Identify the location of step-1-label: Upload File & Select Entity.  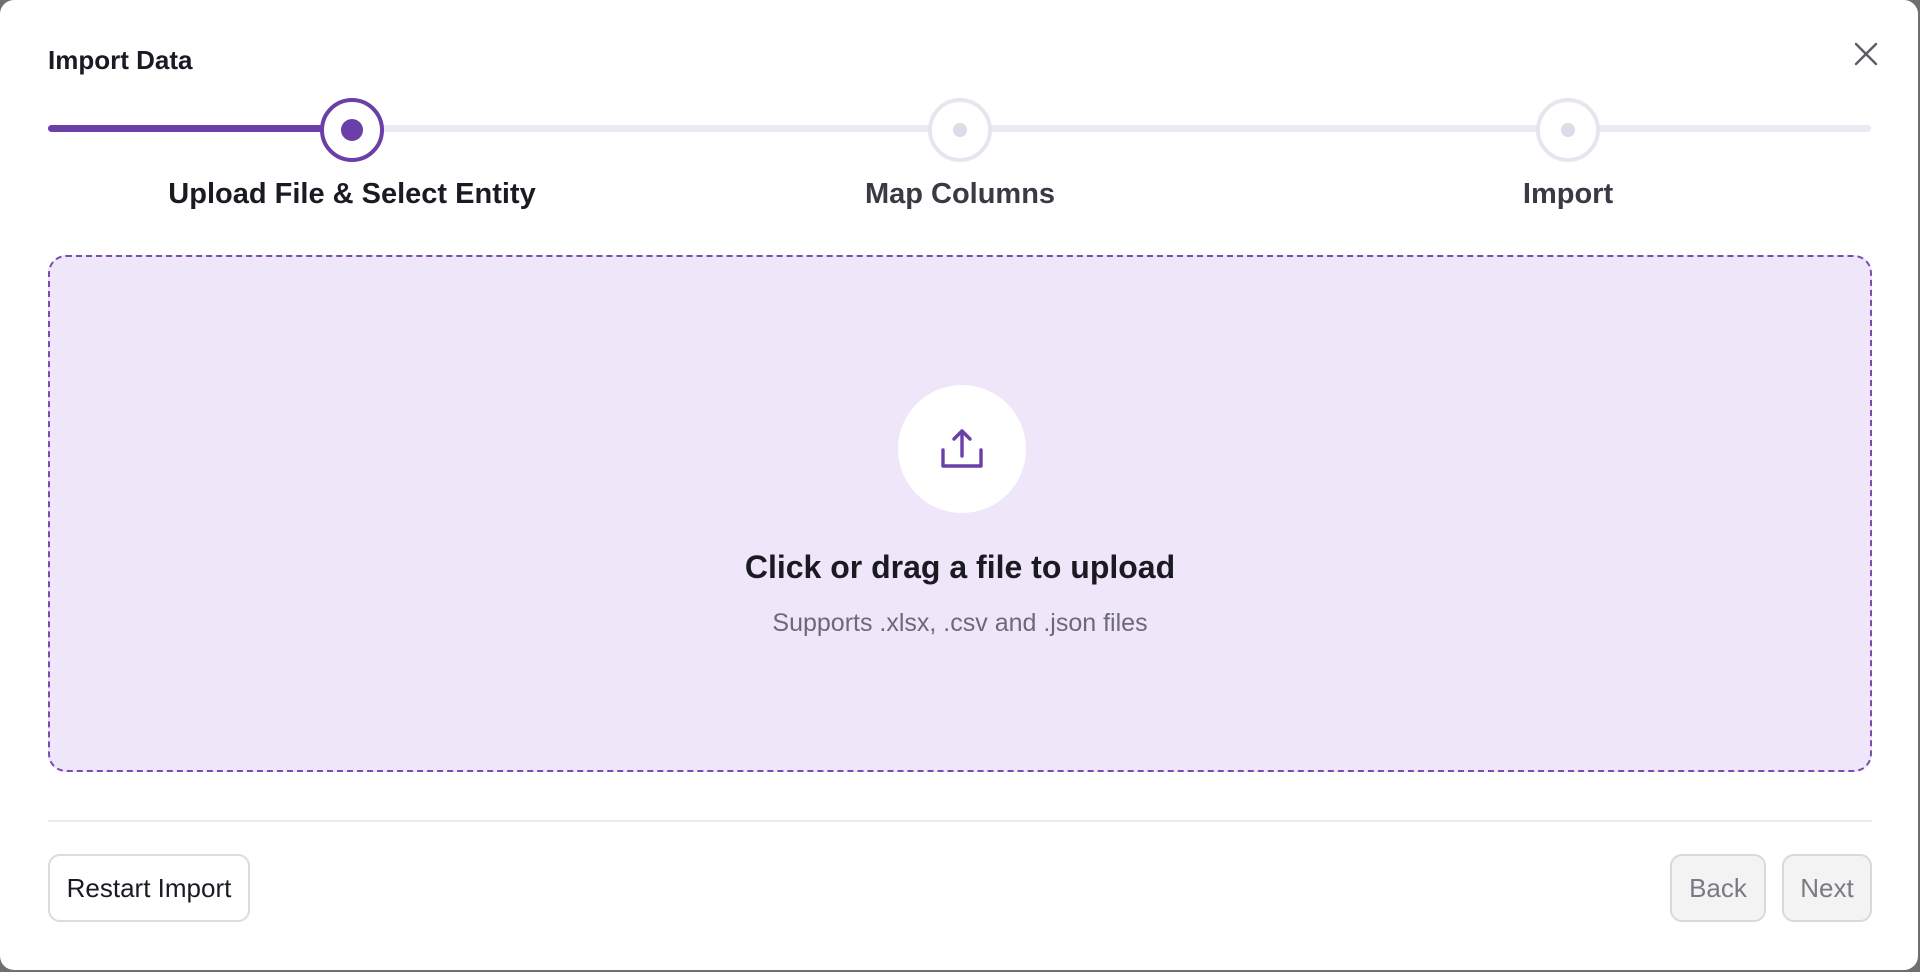
(352, 194).